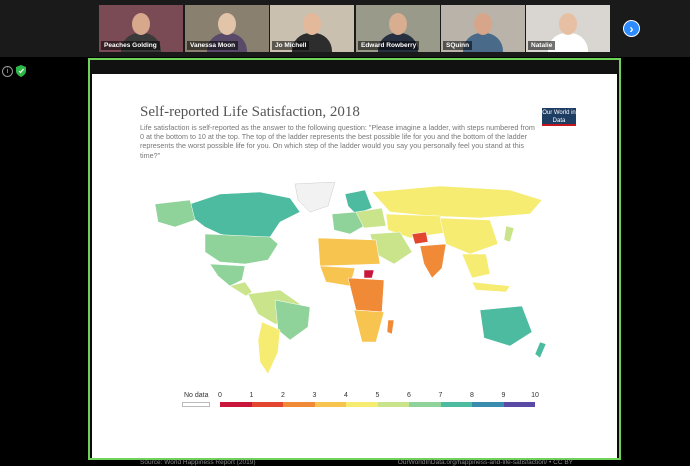 This screenshot has height=466, width=690. What do you see at coordinates (220, 395) in the screenshot?
I see `legend-tick: 0` at bounding box center [220, 395].